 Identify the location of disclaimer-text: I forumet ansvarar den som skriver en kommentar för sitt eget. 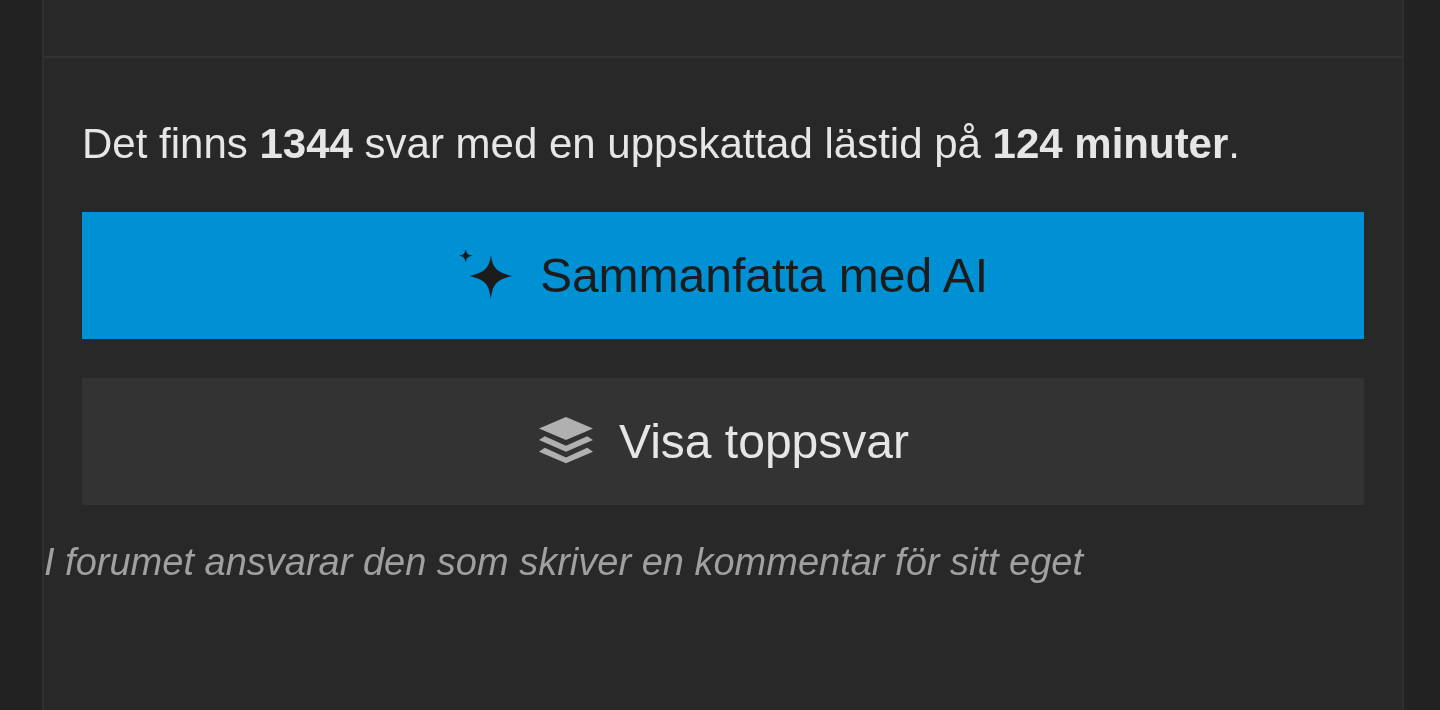
(565, 562).